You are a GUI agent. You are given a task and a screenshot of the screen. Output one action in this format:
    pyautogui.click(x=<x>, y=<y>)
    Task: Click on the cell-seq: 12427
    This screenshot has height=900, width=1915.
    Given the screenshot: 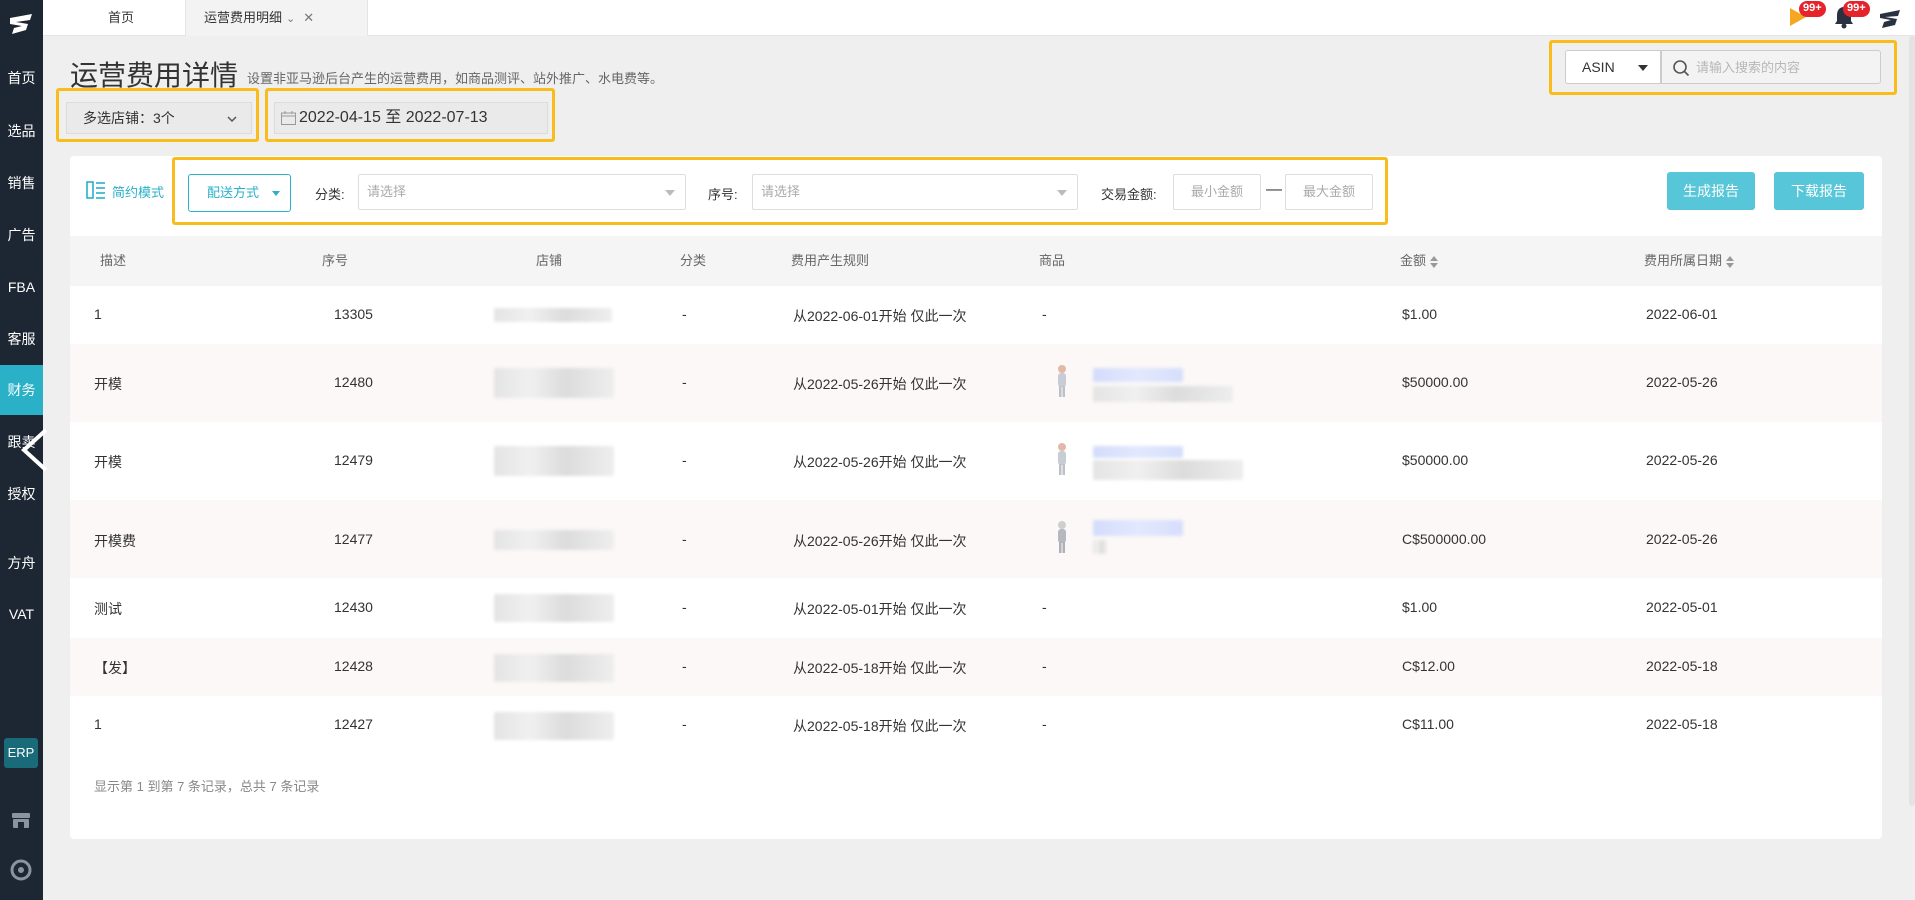 What is the action you would take?
    pyautogui.click(x=353, y=724)
    